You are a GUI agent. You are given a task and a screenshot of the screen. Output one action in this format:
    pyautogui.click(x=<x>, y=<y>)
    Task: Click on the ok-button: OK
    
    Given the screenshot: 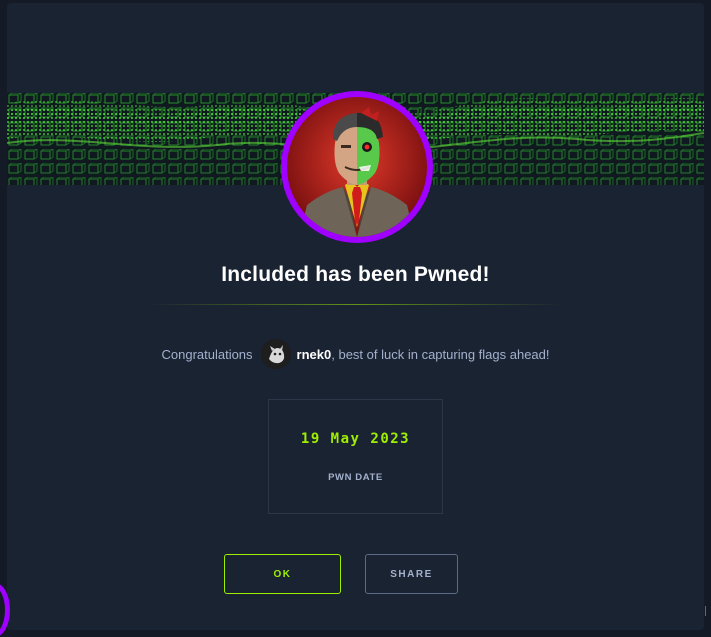 What is the action you would take?
    pyautogui.click(x=282, y=574)
    